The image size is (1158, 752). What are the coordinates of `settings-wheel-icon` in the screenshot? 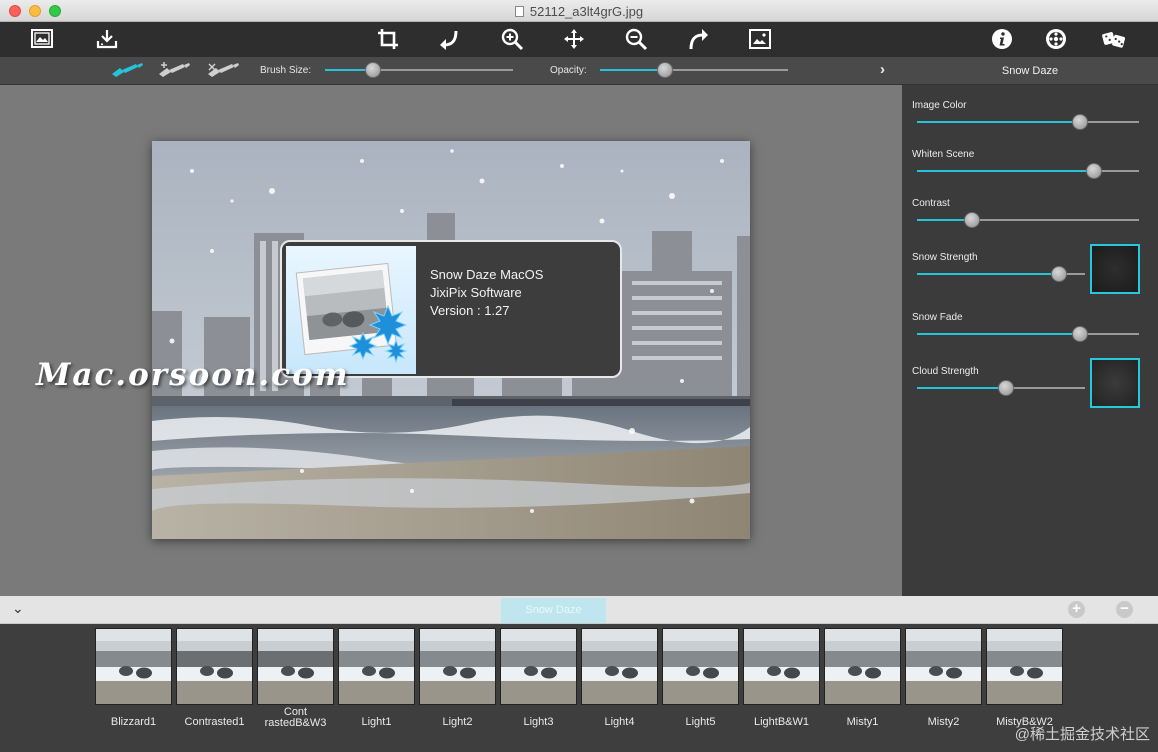 It's located at (1056, 39).